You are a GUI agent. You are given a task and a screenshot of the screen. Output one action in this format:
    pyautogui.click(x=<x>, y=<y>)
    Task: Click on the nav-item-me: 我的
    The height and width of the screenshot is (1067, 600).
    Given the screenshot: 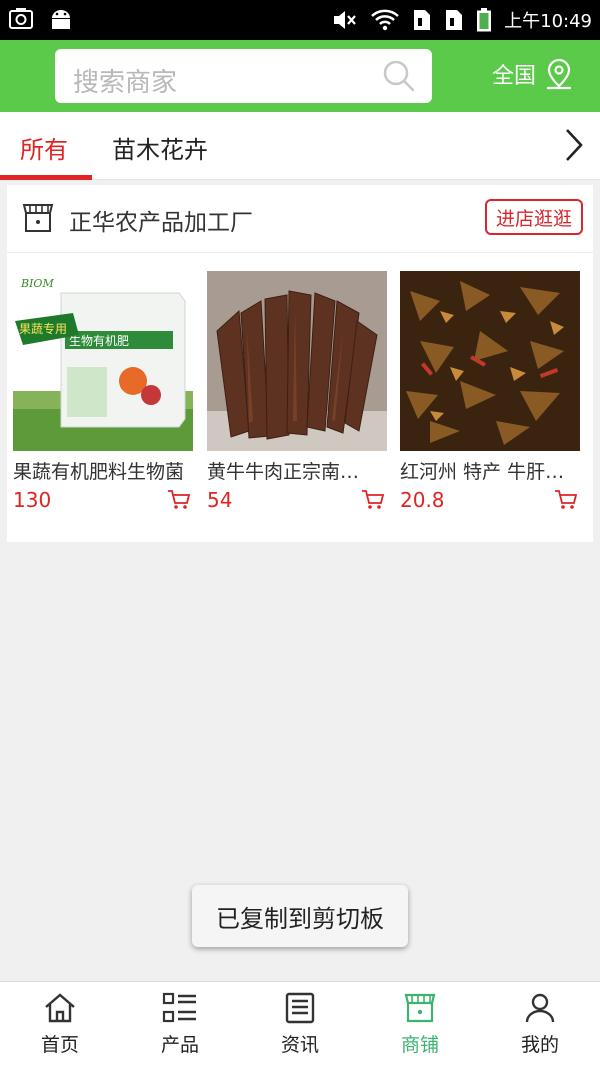 What is the action you would take?
    pyautogui.click(x=540, y=1024)
    